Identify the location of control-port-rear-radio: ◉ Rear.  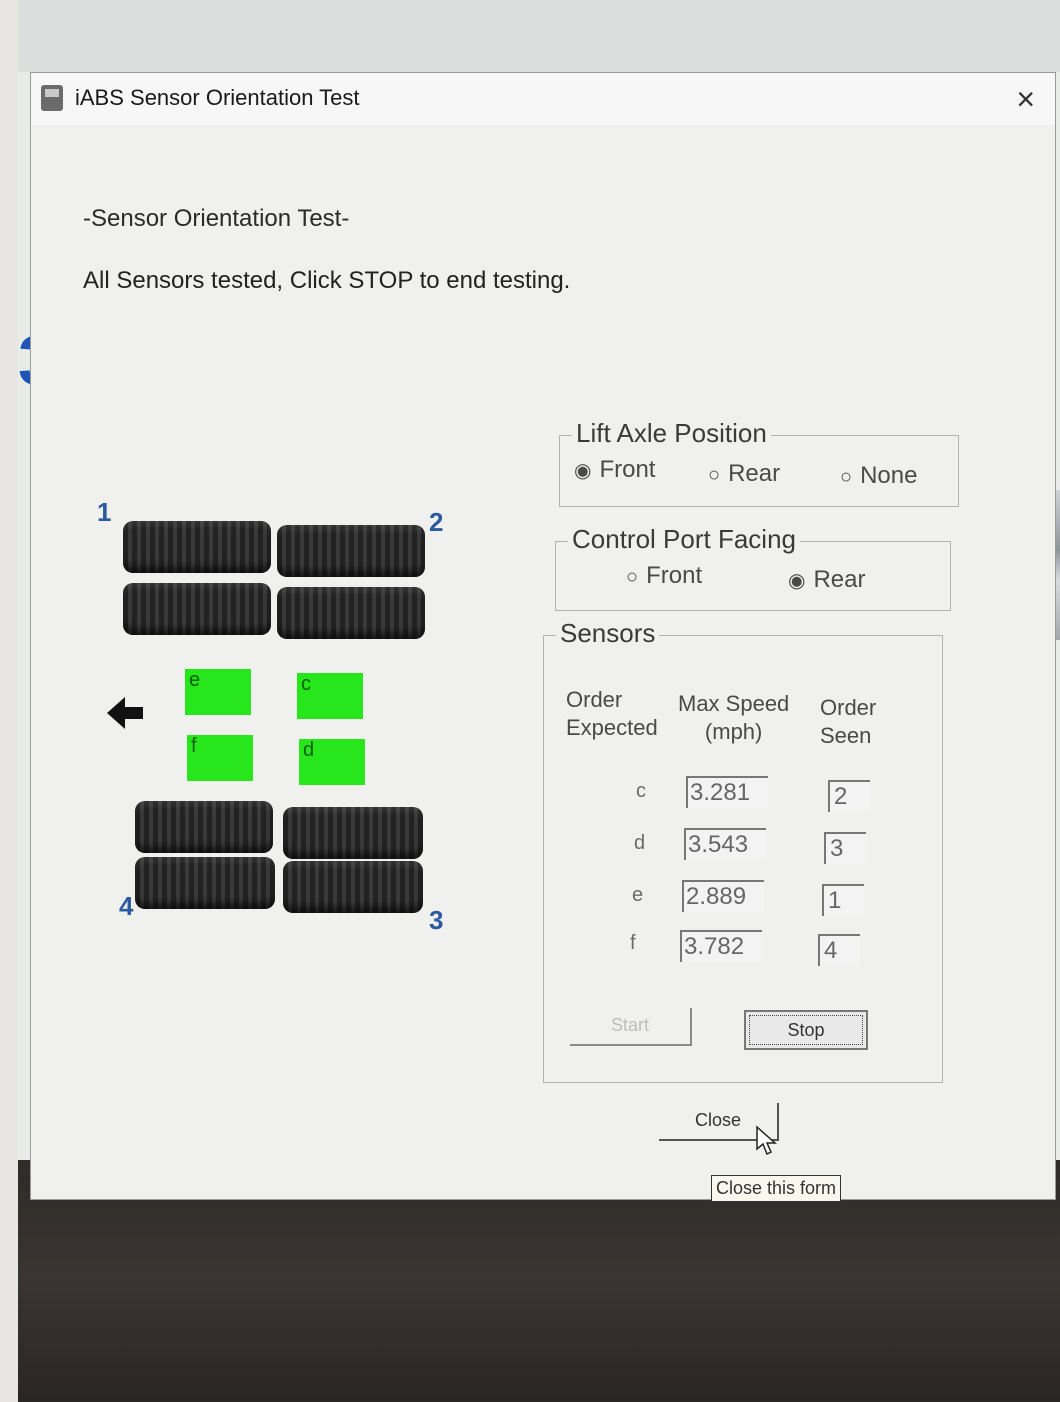
(826, 580).